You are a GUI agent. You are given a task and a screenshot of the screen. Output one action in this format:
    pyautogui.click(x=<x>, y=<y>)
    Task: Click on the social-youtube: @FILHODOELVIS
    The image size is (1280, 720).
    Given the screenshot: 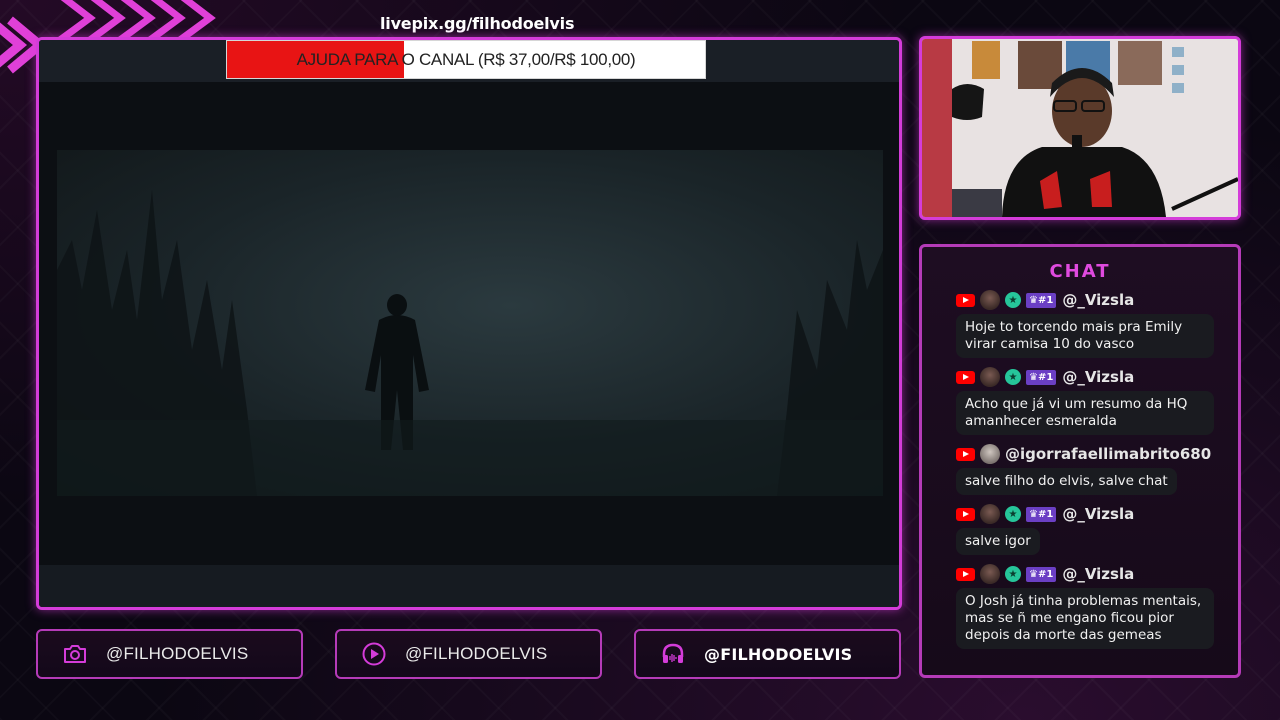 What is the action you would take?
    pyautogui.click(x=468, y=654)
    